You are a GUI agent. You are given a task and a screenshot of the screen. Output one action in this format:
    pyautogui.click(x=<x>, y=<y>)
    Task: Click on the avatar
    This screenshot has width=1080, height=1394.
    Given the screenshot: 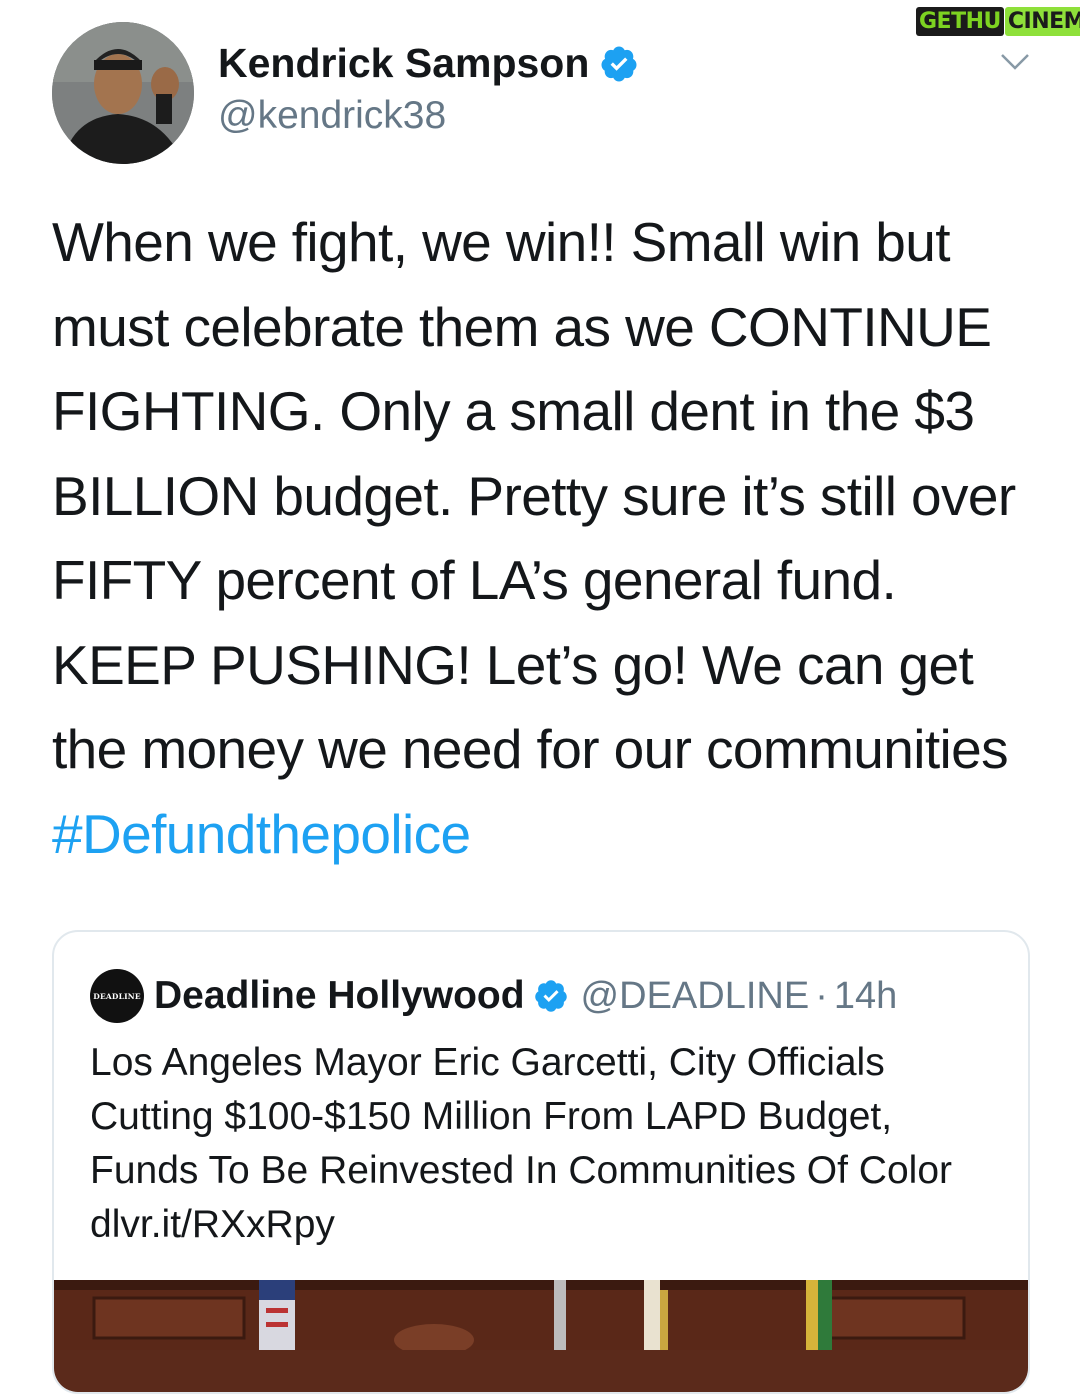 What is the action you would take?
    pyautogui.click(x=123, y=93)
    